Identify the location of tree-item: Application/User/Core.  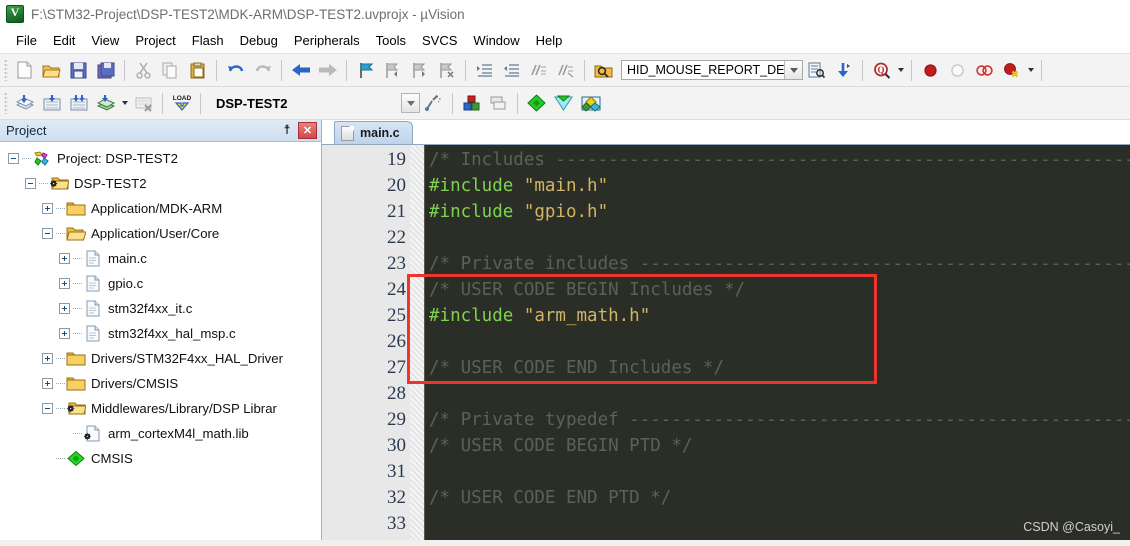
(160, 233).